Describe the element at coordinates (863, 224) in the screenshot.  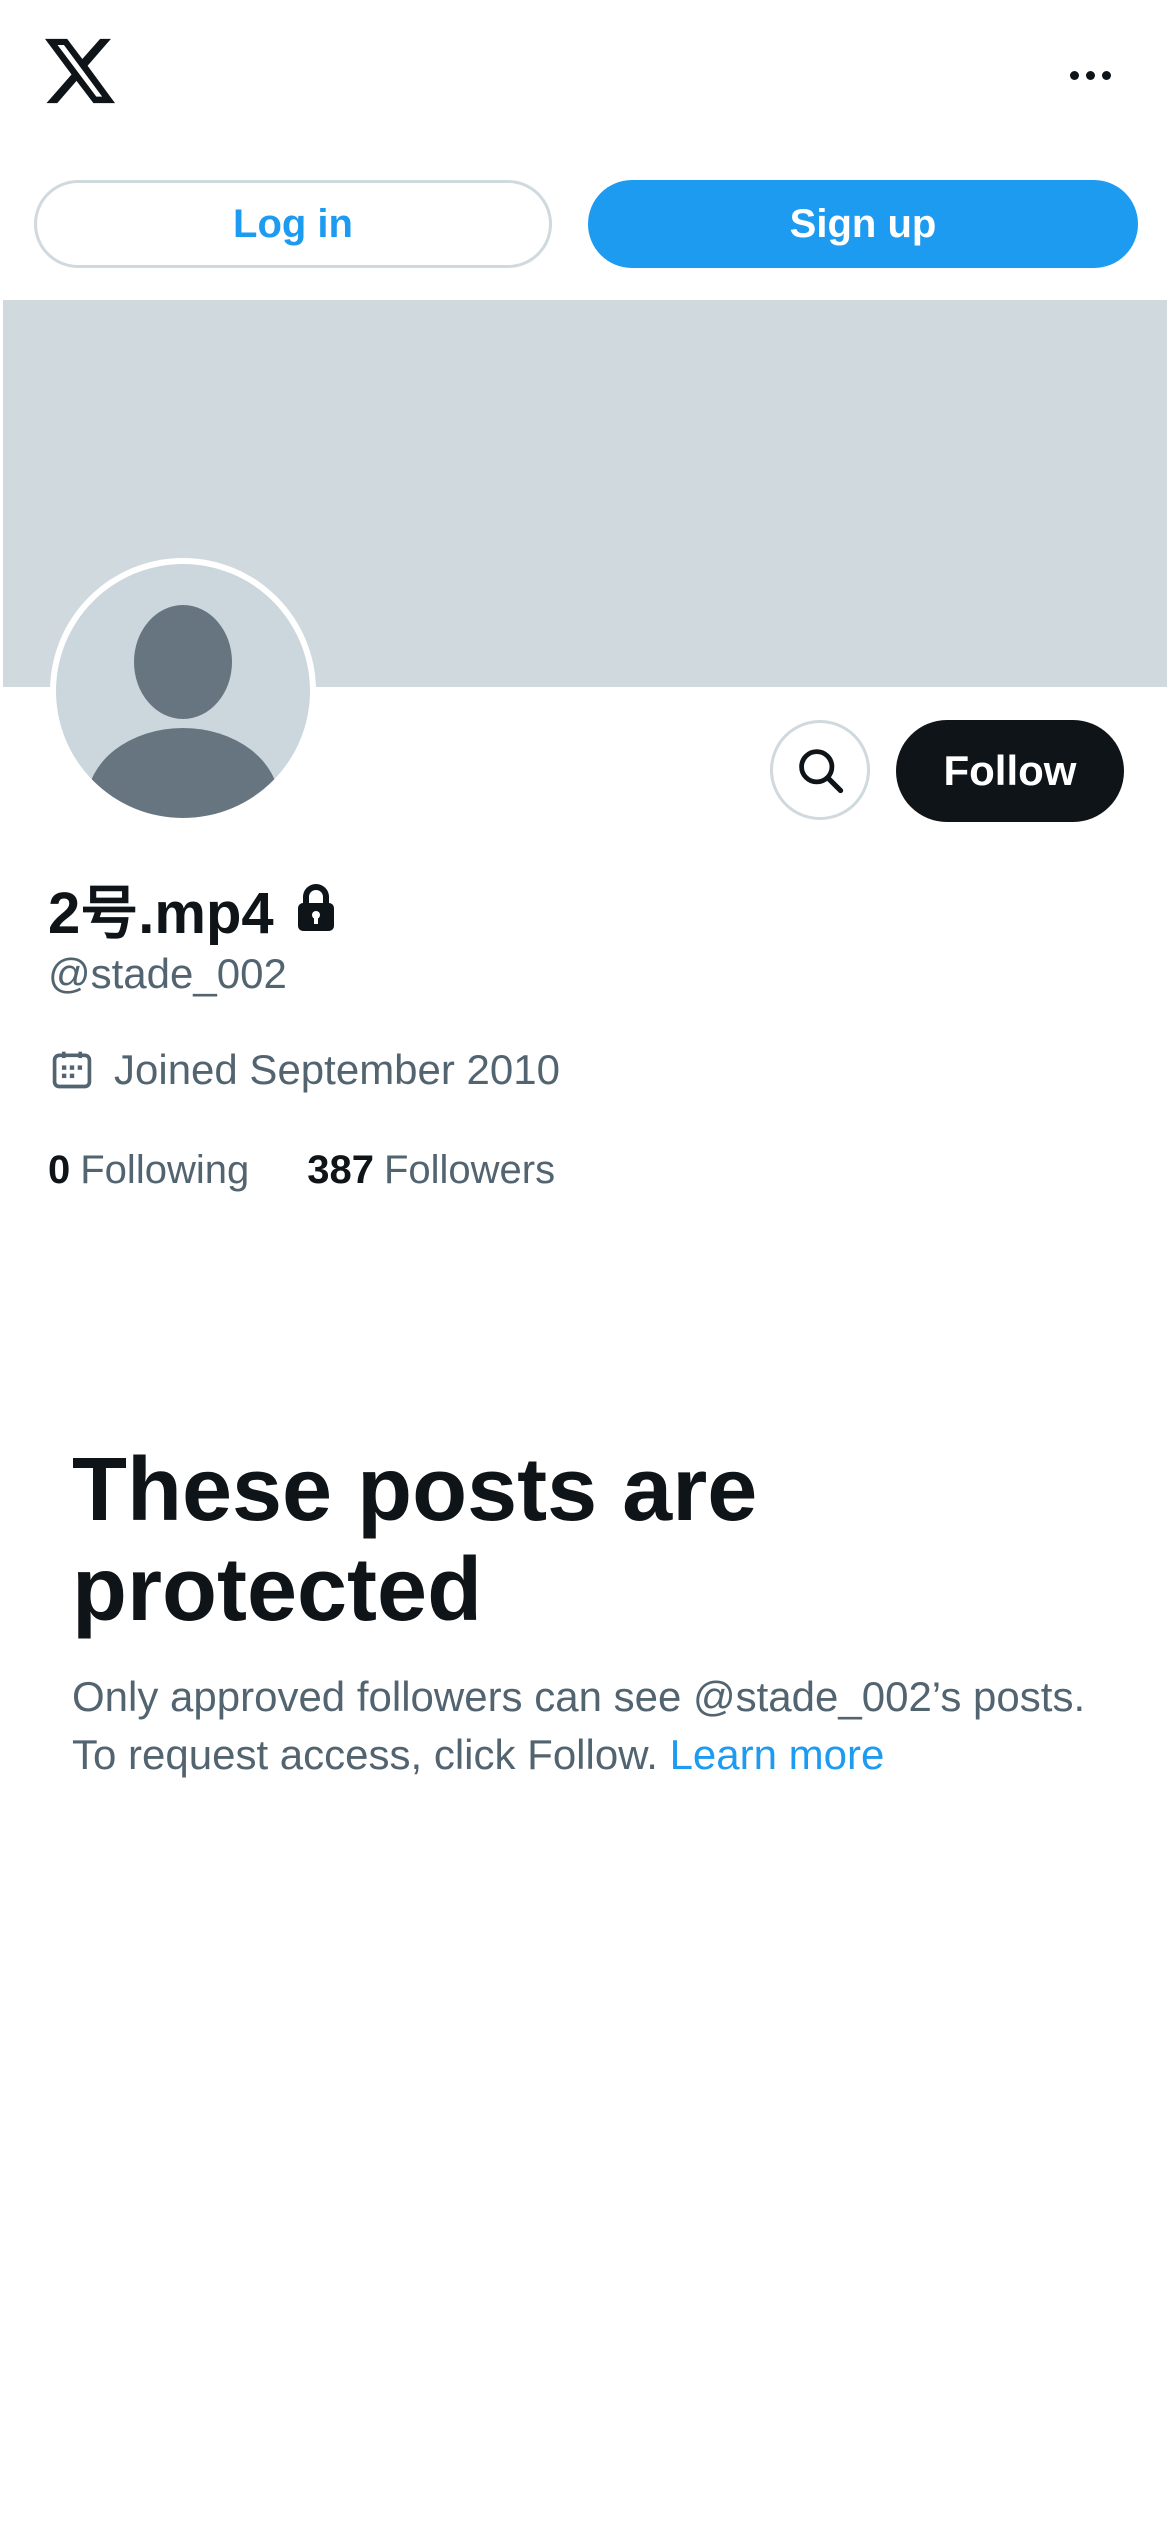
I see `signup-button: Sign up` at that location.